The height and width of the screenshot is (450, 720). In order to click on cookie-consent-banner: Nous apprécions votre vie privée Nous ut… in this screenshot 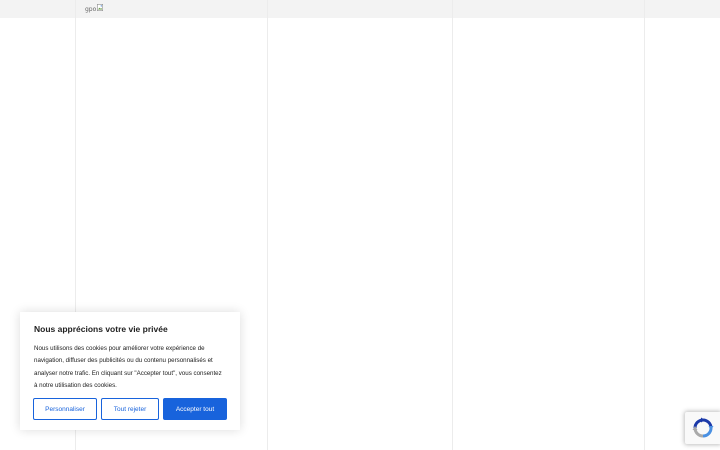, I will do `click(130, 371)`.